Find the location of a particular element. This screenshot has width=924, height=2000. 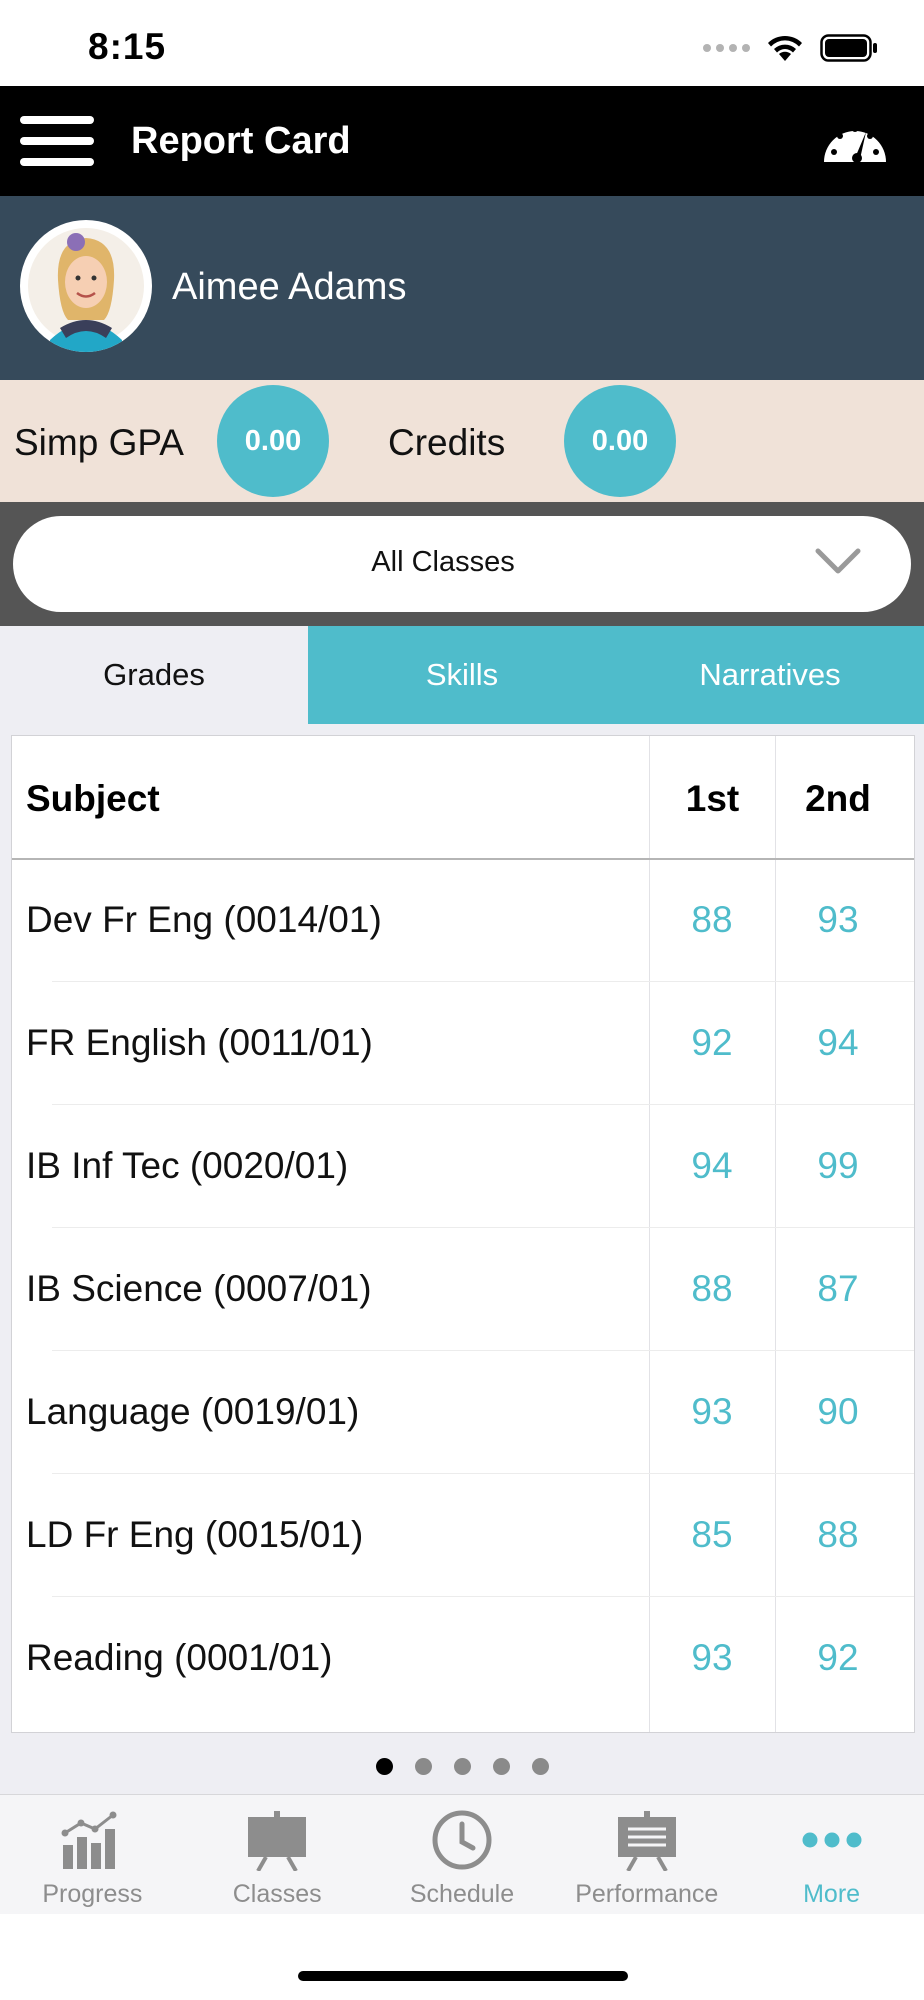

subject-name: IB Inf Tec (0020/01) is located at coordinates (187, 1165).